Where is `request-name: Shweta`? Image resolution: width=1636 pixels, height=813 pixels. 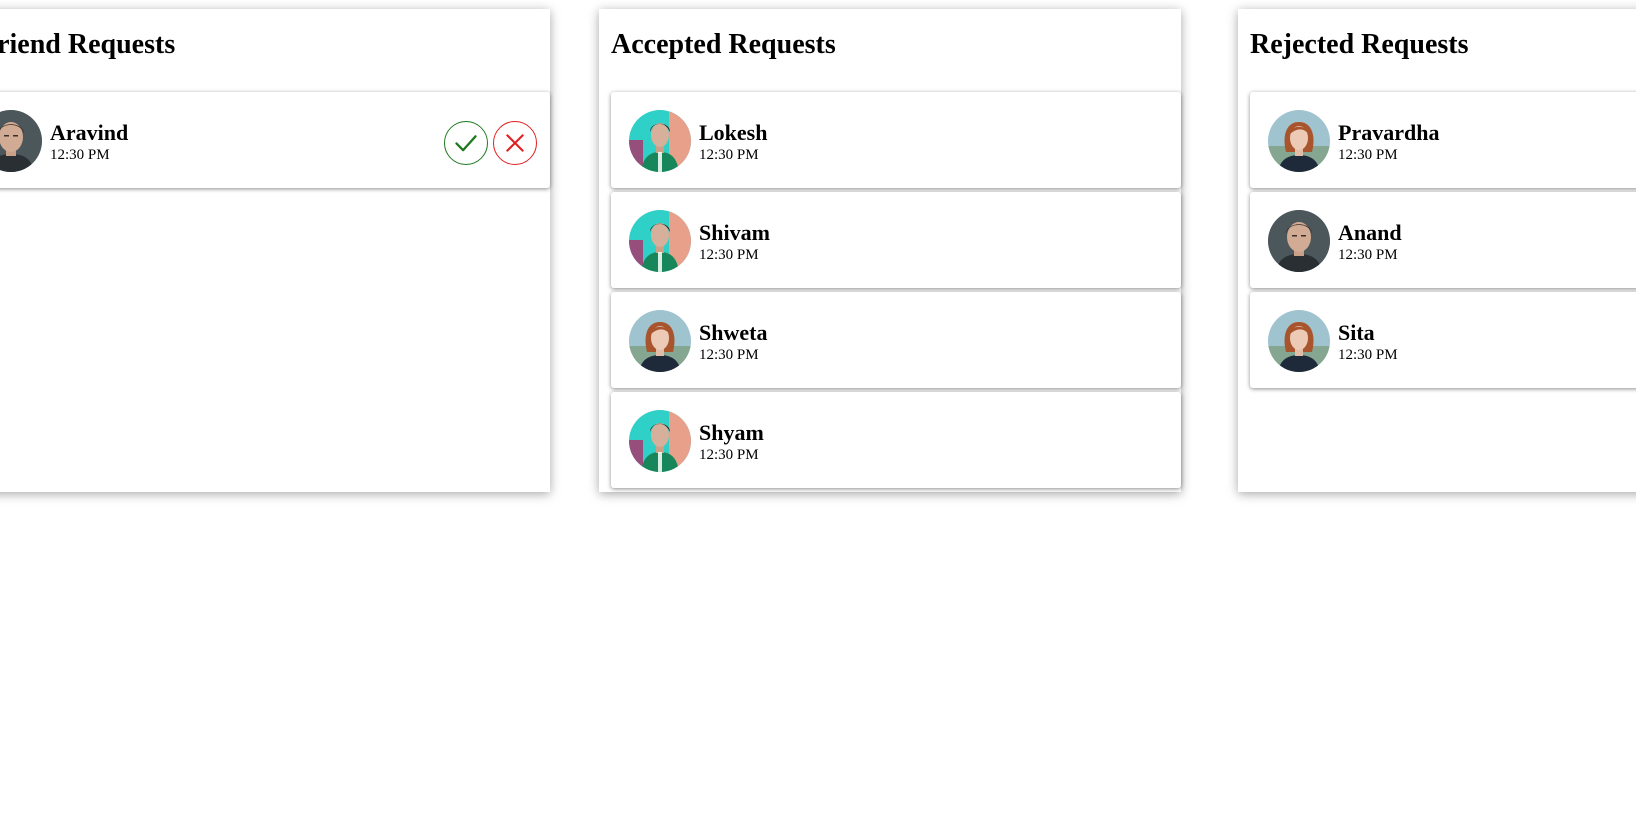 request-name: Shweta is located at coordinates (733, 332).